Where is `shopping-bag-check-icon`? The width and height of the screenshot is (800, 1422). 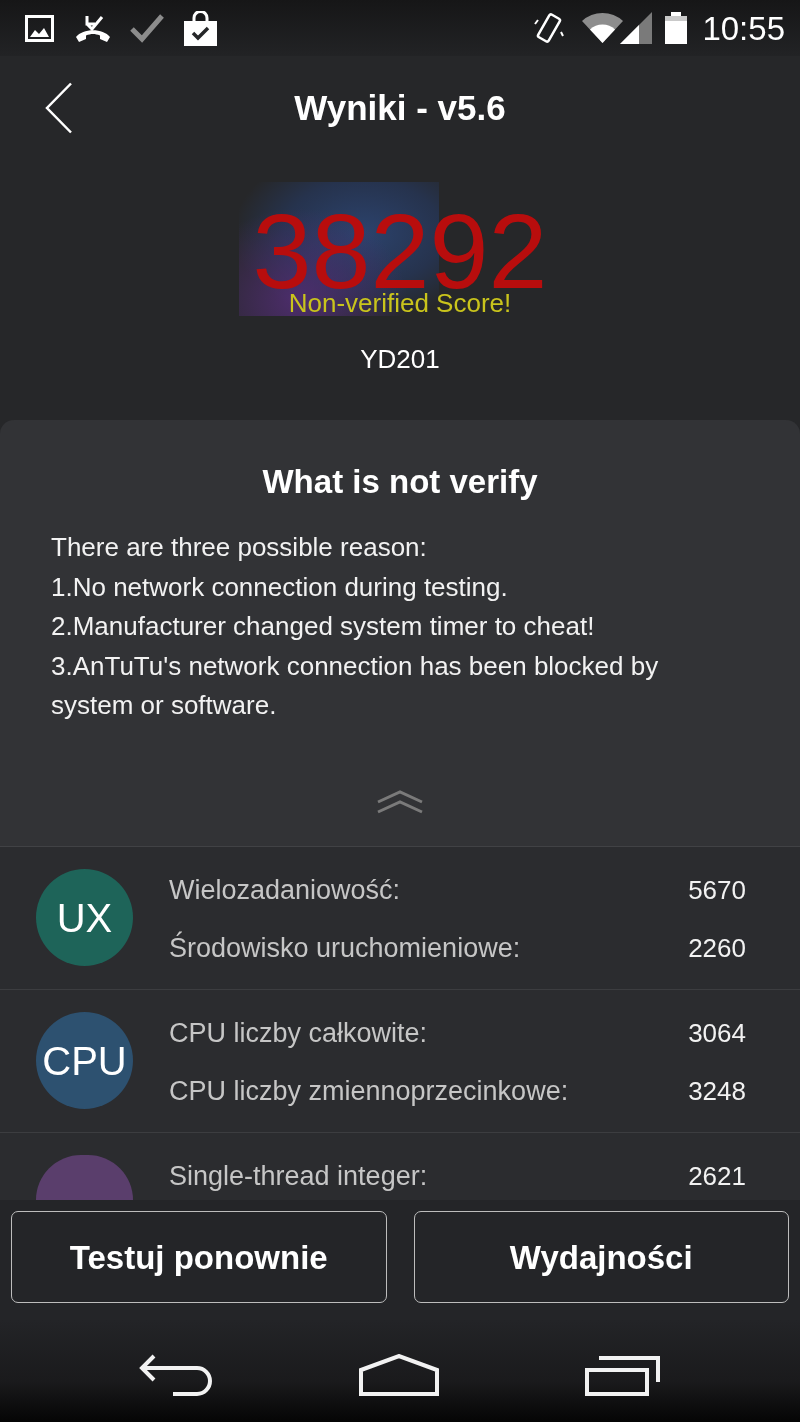 shopping-bag-check-icon is located at coordinates (200, 28).